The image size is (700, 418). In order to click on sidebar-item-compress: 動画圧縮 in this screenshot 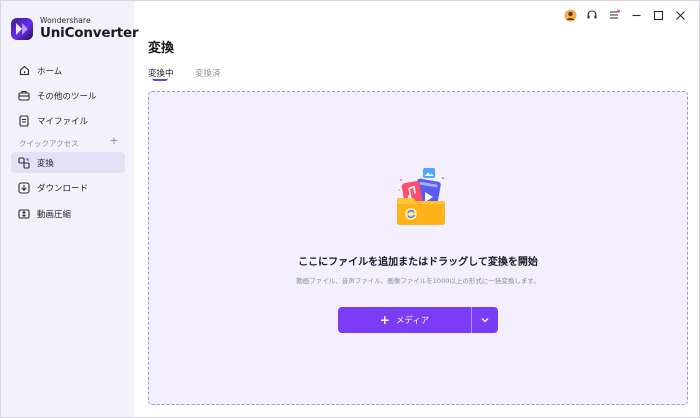, I will do `click(68, 213)`.